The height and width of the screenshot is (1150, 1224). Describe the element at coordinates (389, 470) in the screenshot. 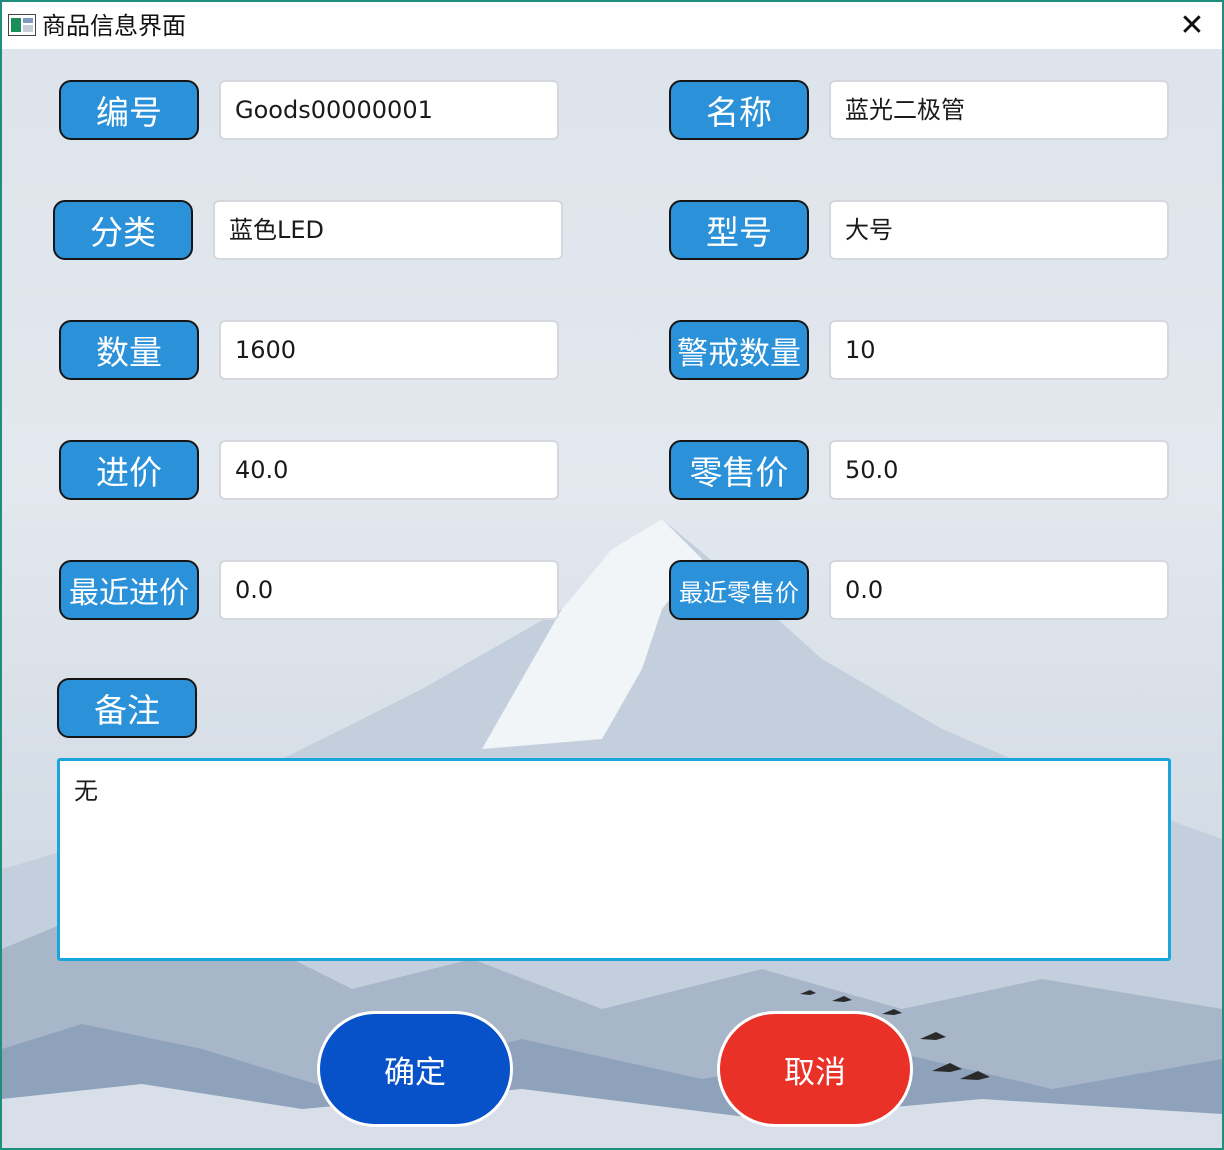

I see `purchase-price-field: 40.0` at that location.